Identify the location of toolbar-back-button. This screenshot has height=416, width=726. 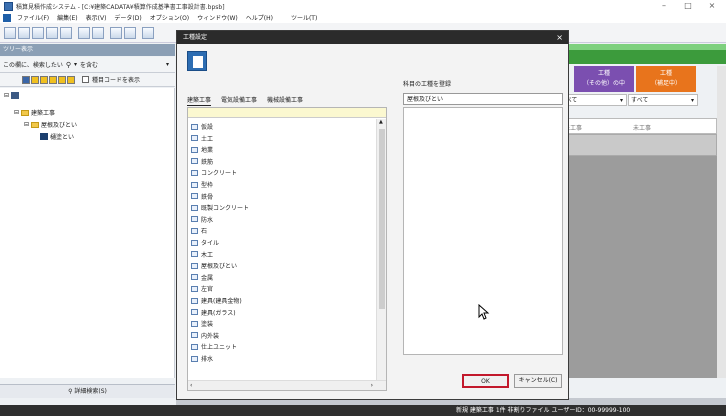
(10, 33).